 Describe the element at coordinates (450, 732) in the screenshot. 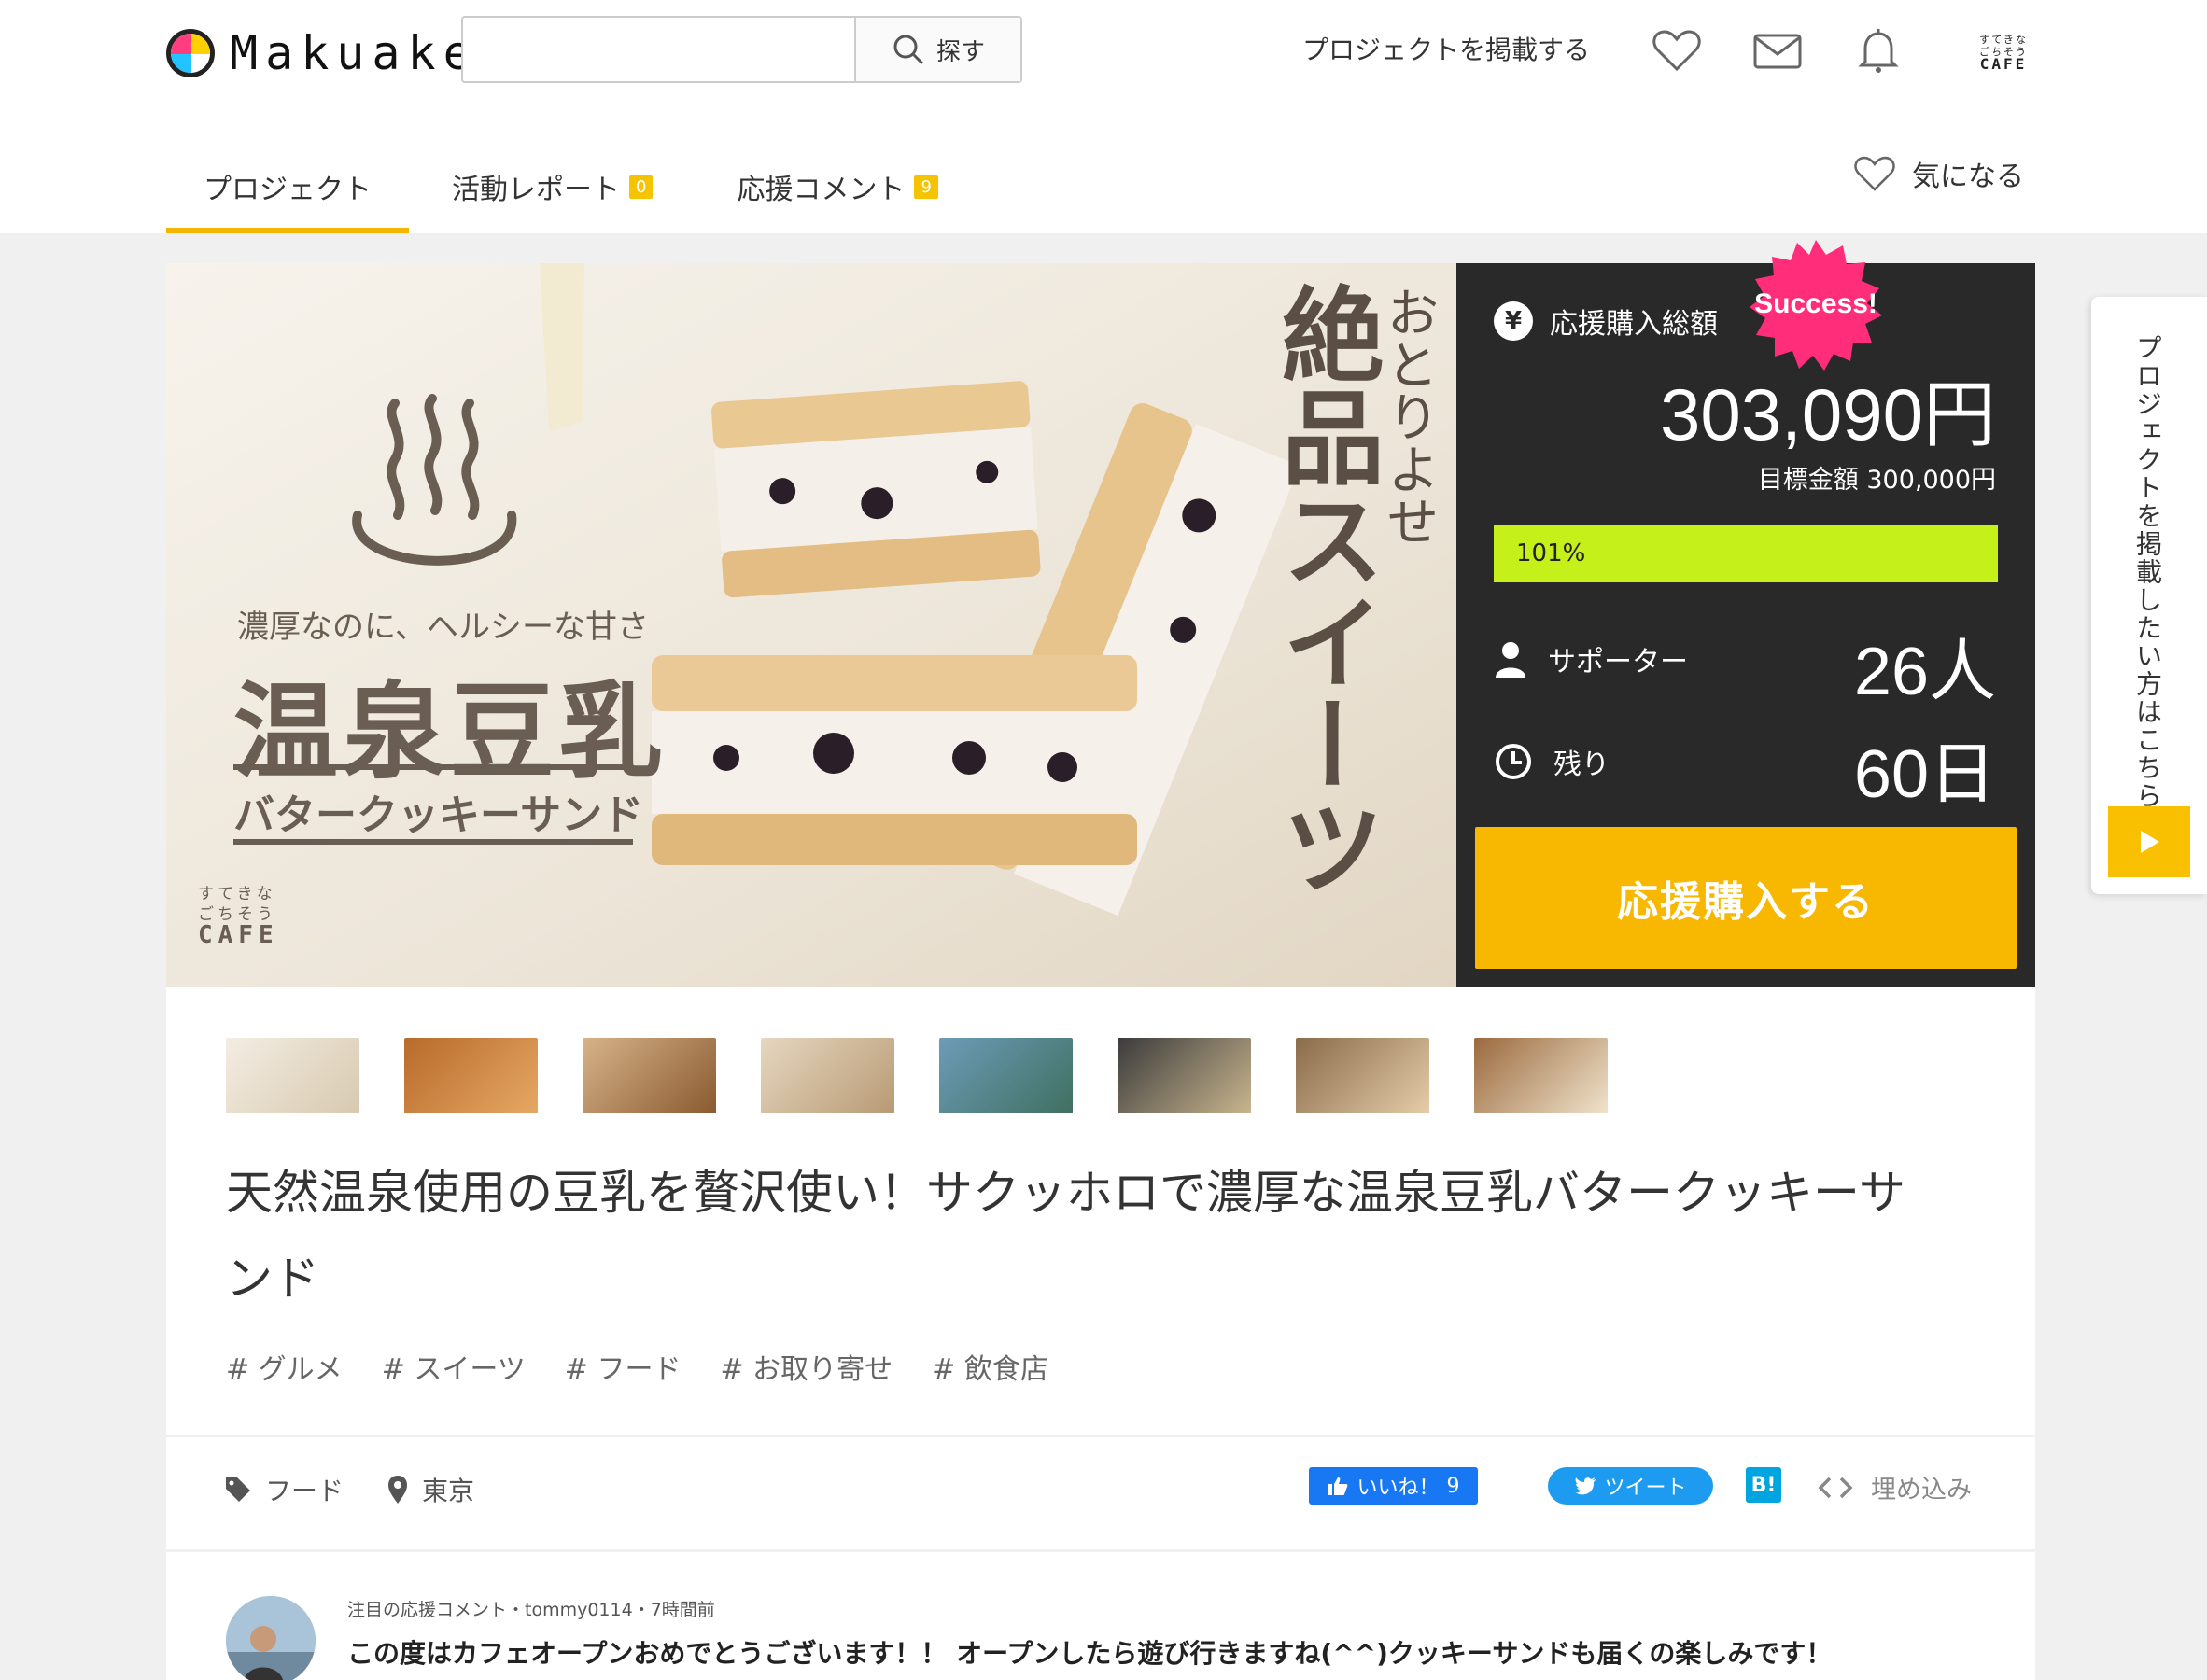

I see `hero-title: 温泉豆乳` at that location.